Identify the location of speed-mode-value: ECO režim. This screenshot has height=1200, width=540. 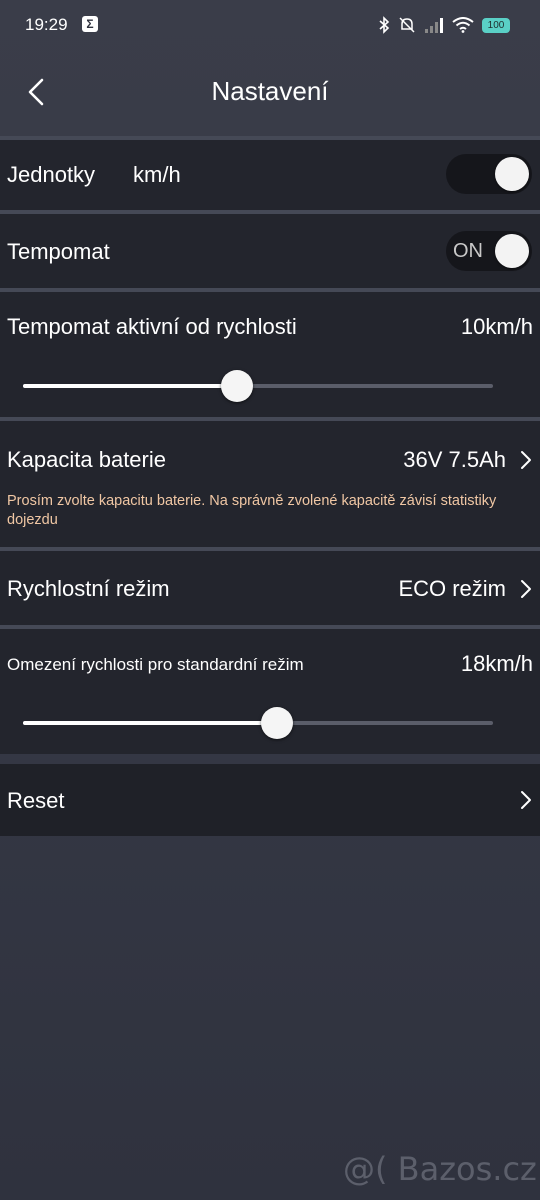
(452, 588).